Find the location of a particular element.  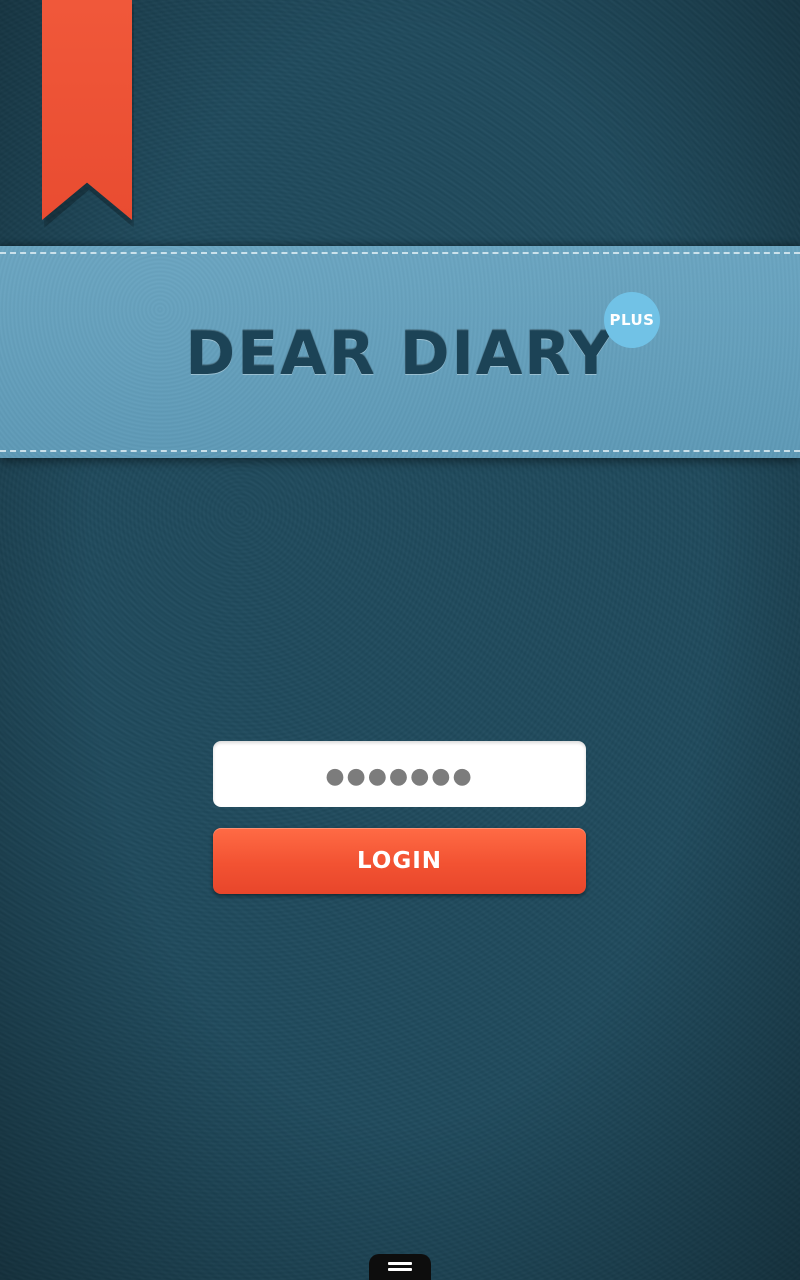

login-button: LOGIN is located at coordinates (399, 861).